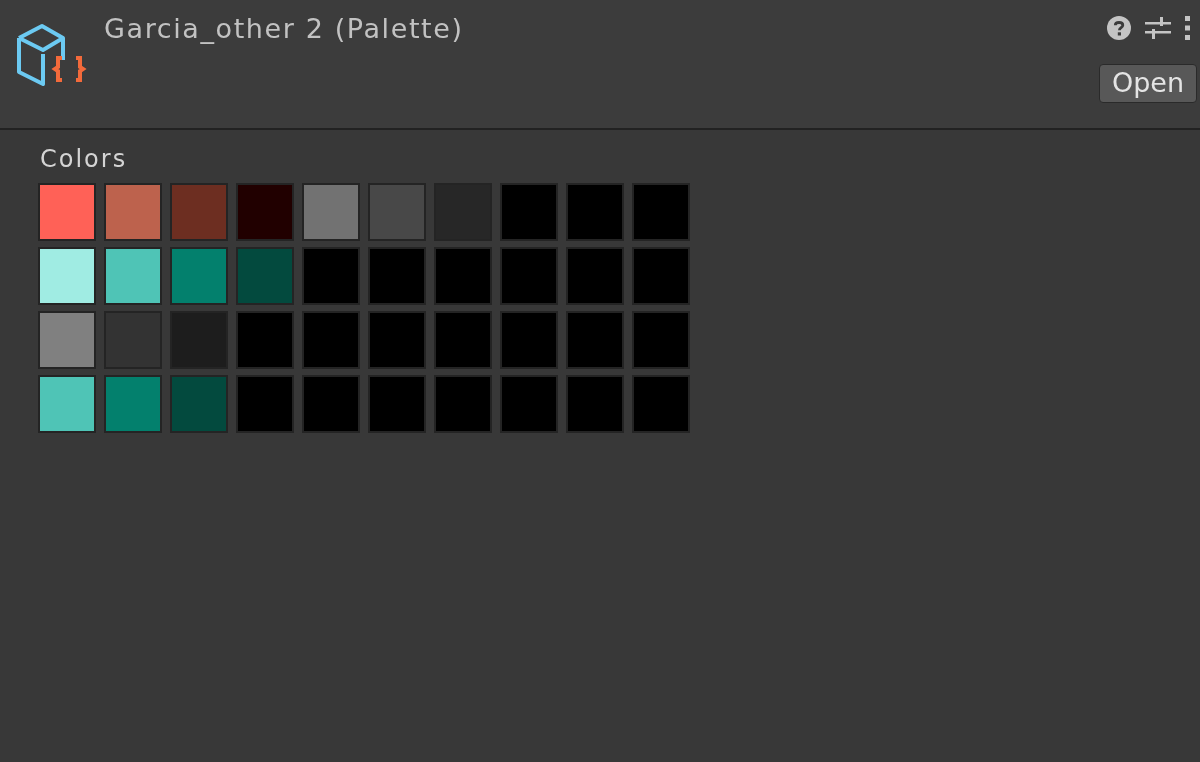  Describe the element at coordinates (1119, 28) in the screenshot. I see `help-icon` at that location.